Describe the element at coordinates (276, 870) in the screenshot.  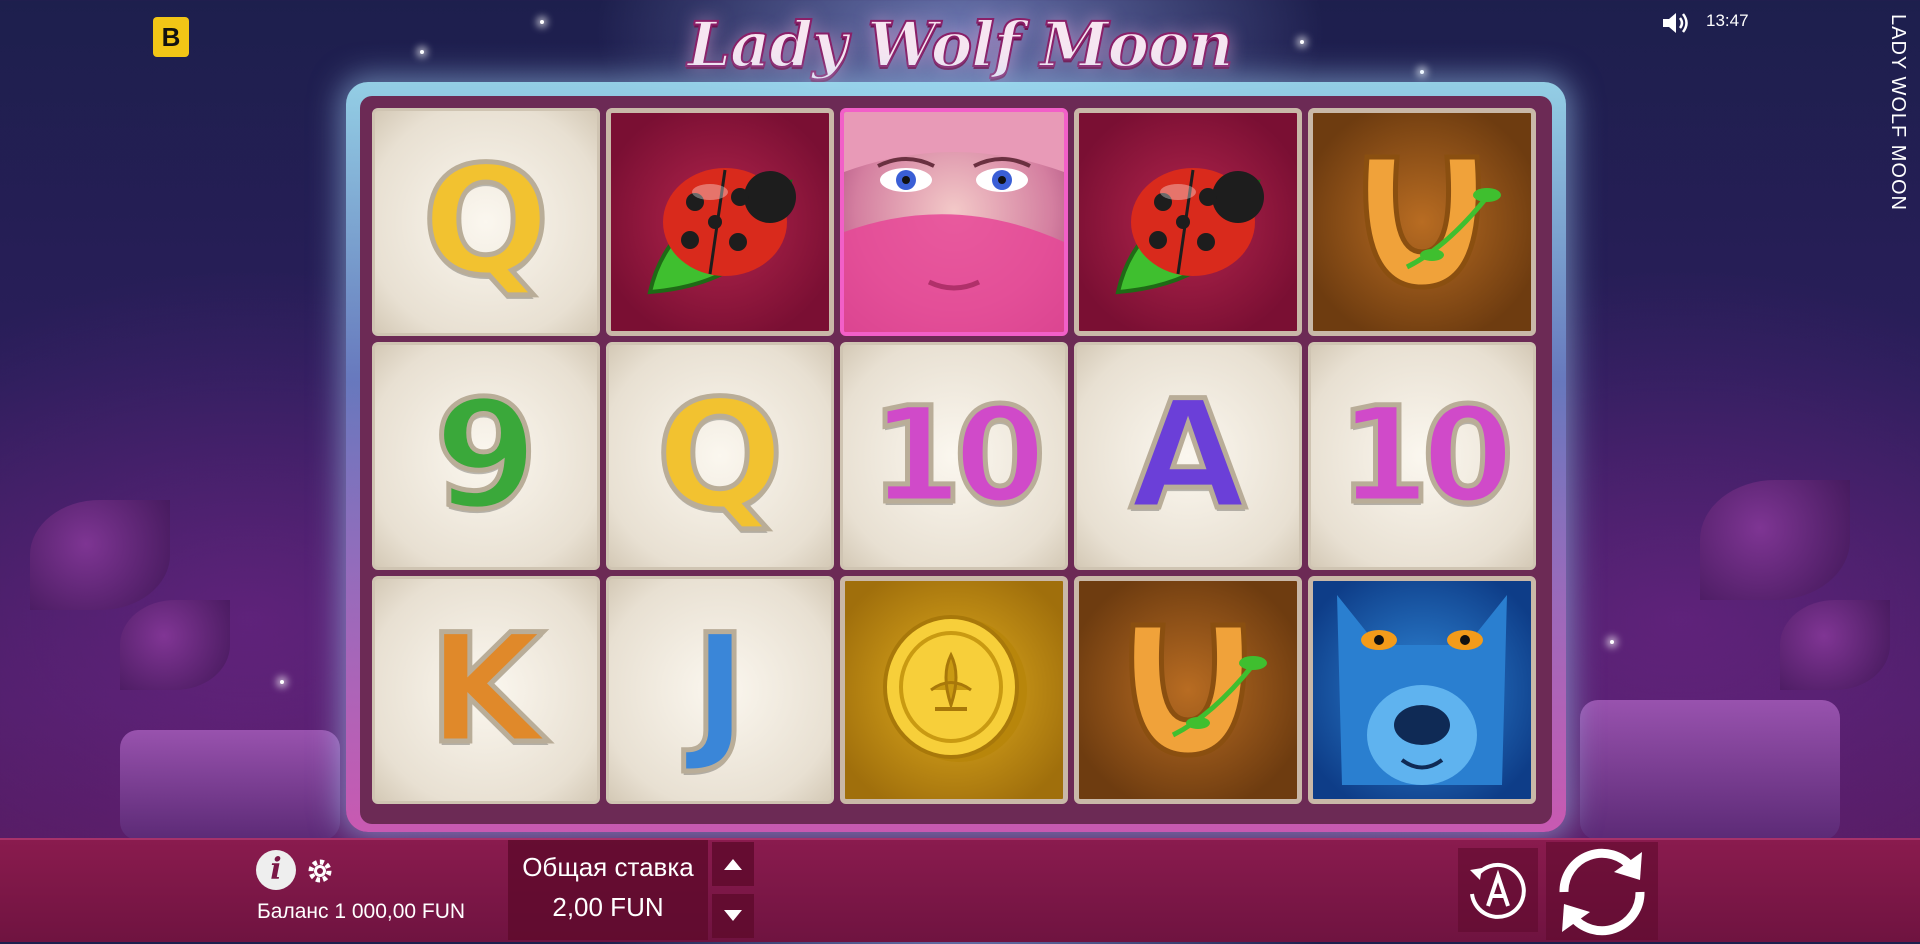
I see `info-icon: i` at that location.